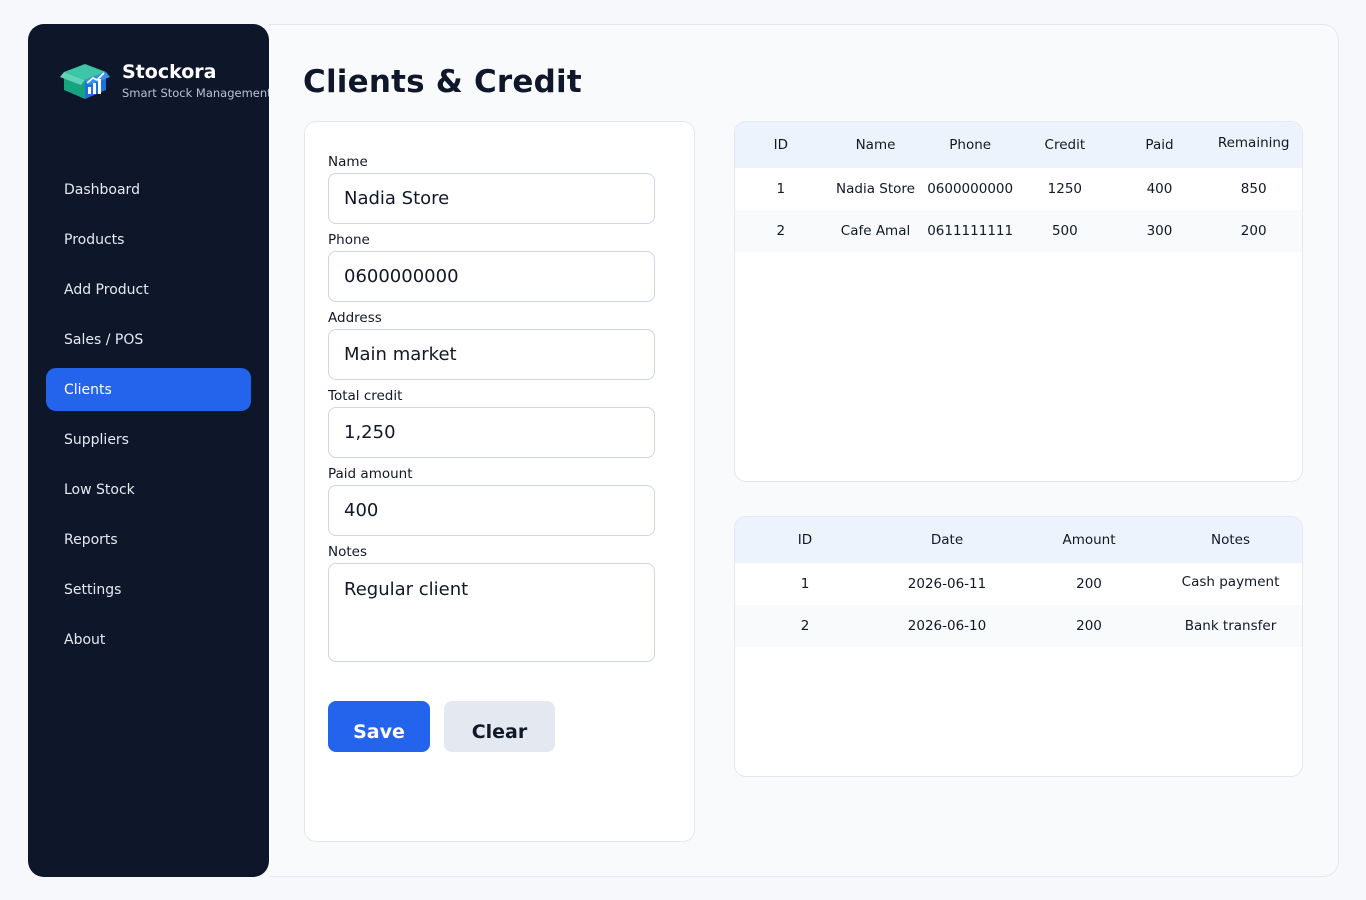  Describe the element at coordinates (876, 145) in the screenshot. I see `column-header-name: Name` at that location.